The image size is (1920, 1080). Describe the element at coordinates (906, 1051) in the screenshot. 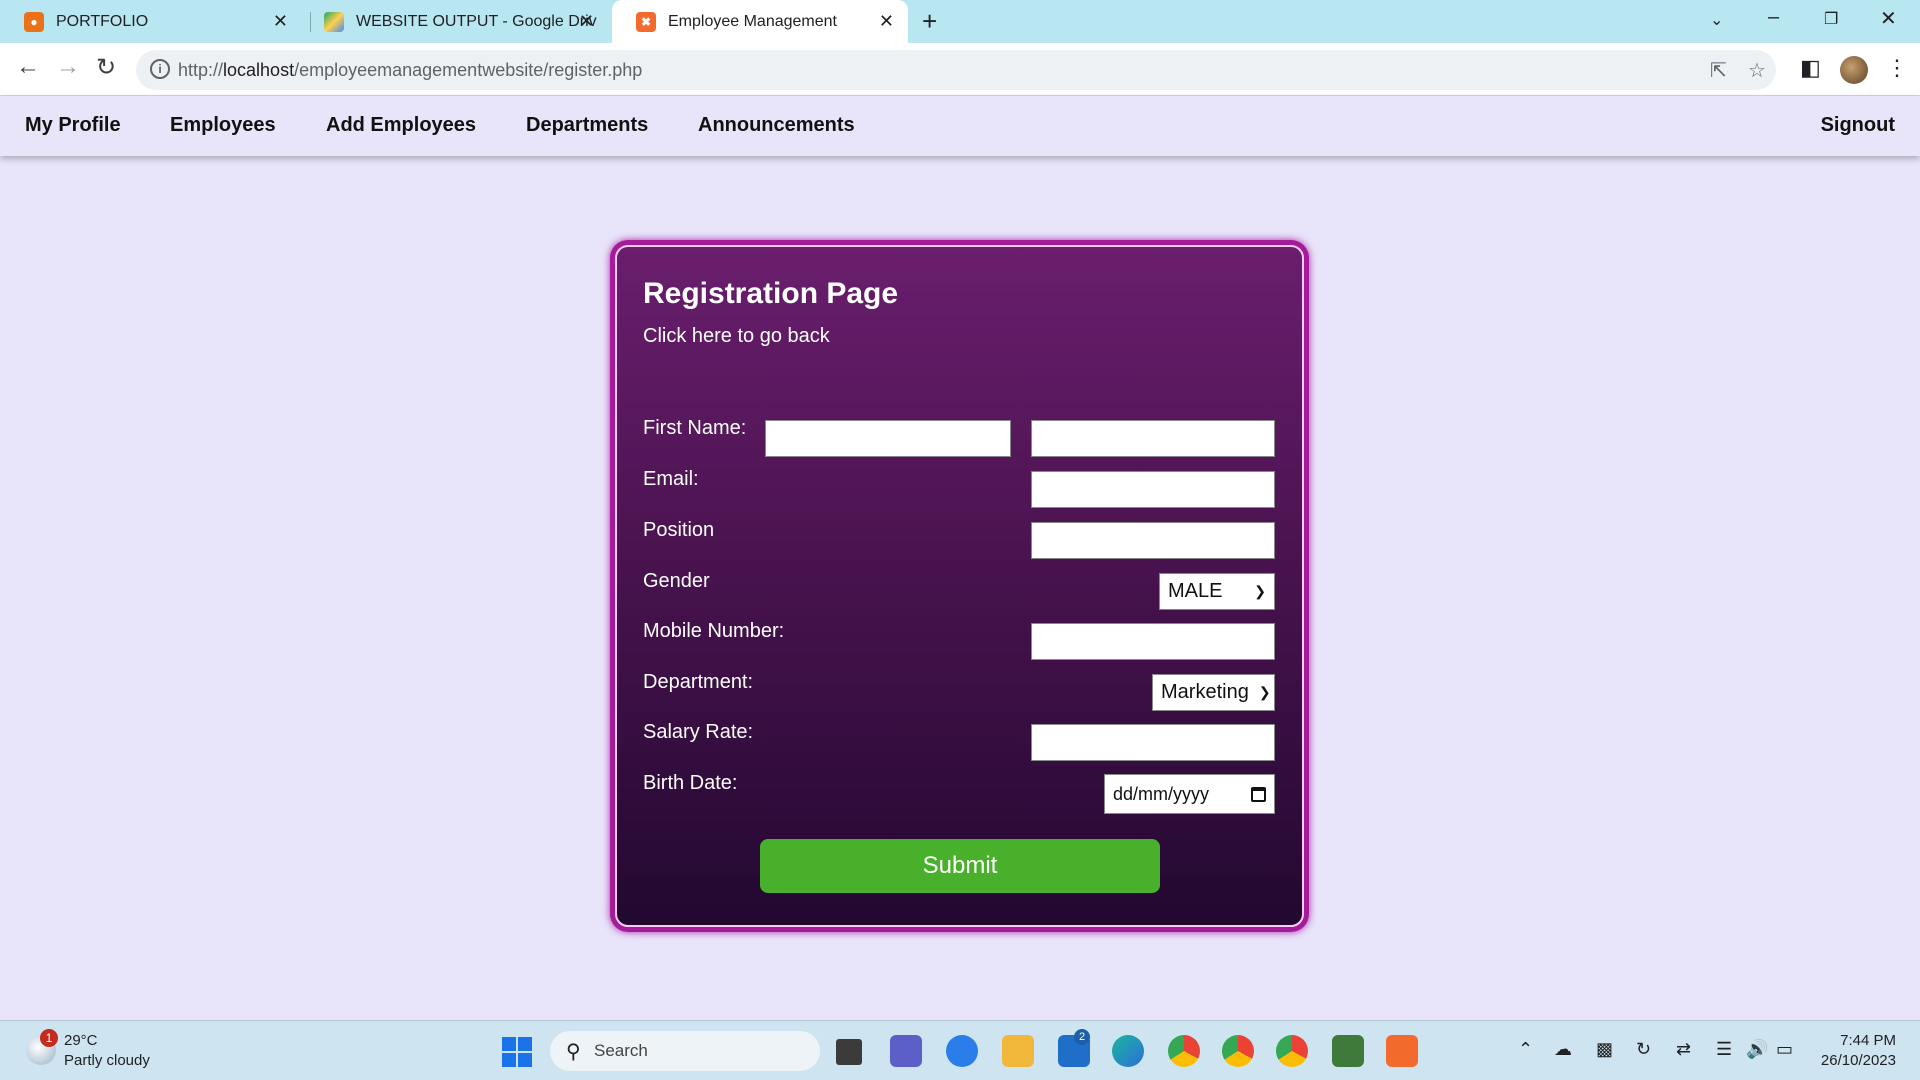

I see `teams-meet-icon` at that location.